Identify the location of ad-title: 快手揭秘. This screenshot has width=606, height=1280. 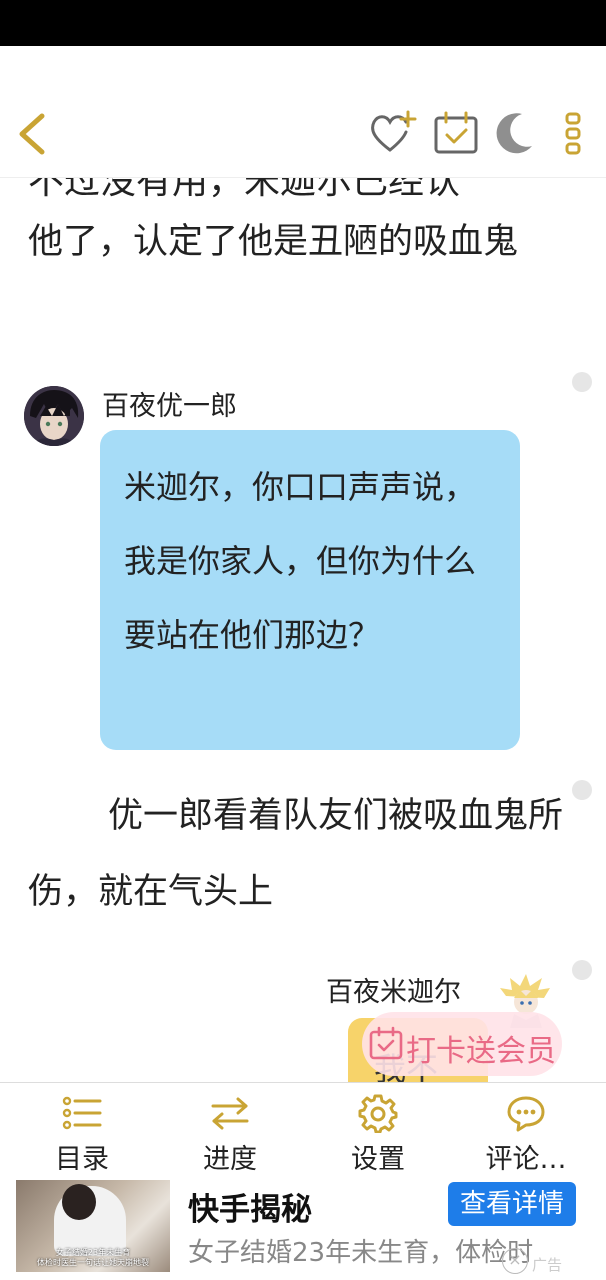
(250, 1206).